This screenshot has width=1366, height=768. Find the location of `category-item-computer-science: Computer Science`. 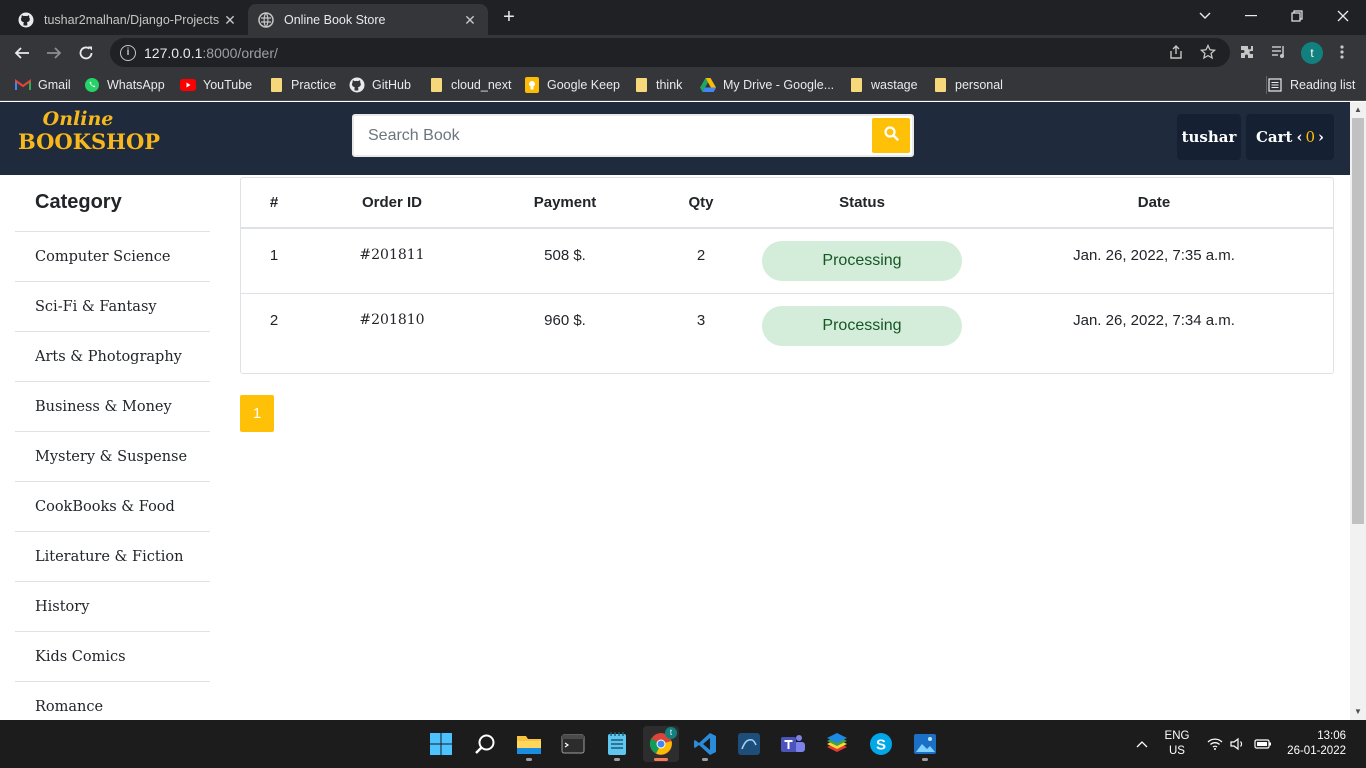

category-item-computer-science: Computer Science is located at coordinates (112, 257).